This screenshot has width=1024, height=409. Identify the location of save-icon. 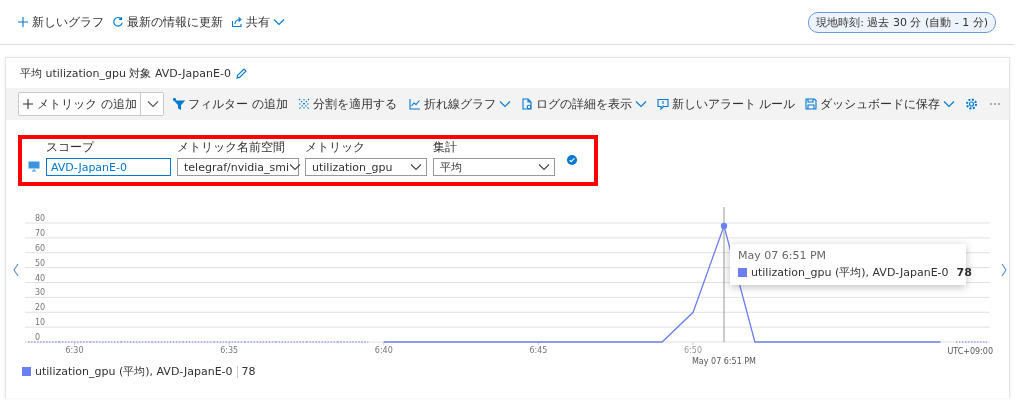
(811, 104).